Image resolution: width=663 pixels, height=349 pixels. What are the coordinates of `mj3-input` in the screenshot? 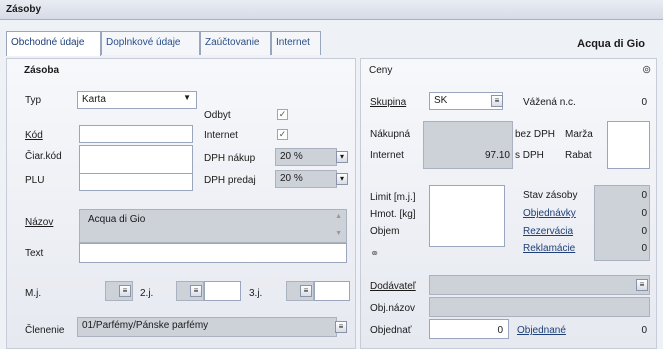 It's located at (332, 291).